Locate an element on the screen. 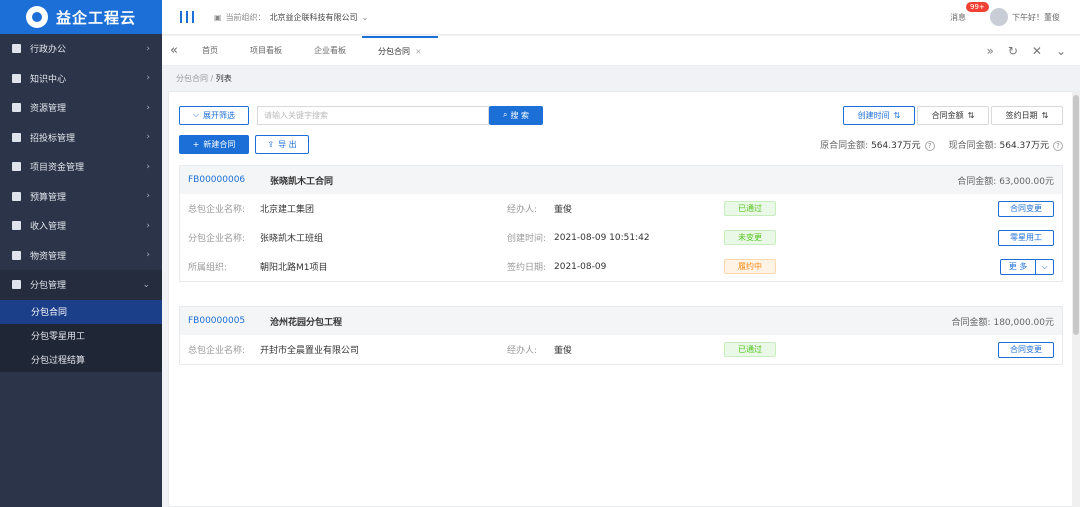  tab-subcontract: 分包合同 × is located at coordinates (400, 50).